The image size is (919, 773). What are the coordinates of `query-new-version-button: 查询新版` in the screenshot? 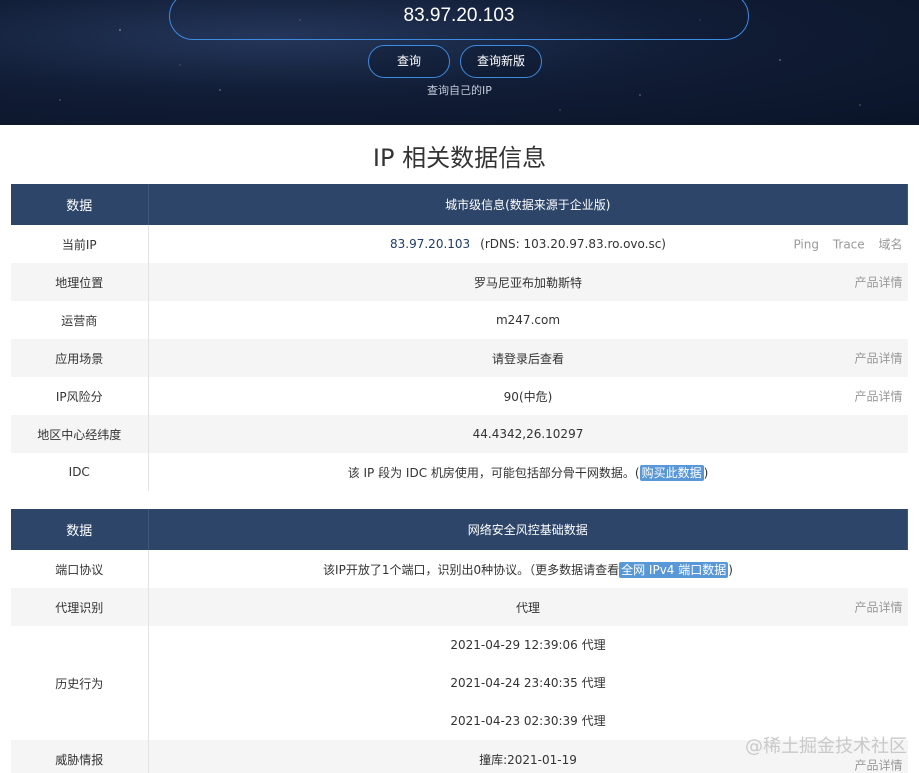 It's located at (501, 61).